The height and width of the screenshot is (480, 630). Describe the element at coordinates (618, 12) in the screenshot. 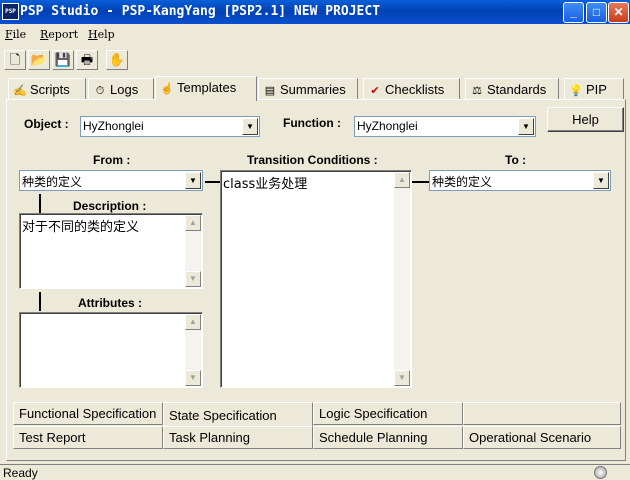

I see `close-button: ✕` at that location.